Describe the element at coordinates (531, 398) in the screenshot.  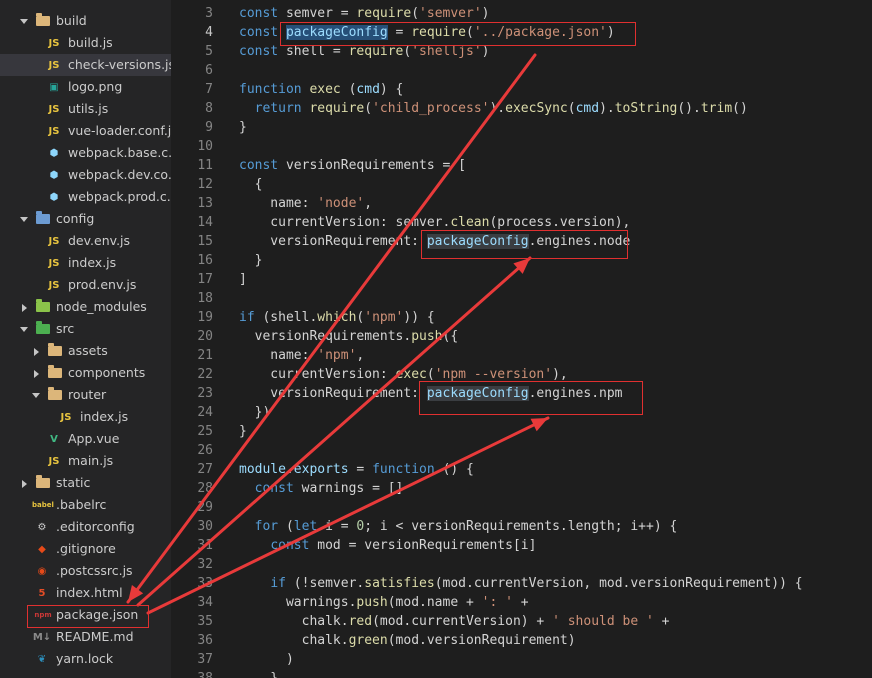
I see `highlight-box-line23` at that location.